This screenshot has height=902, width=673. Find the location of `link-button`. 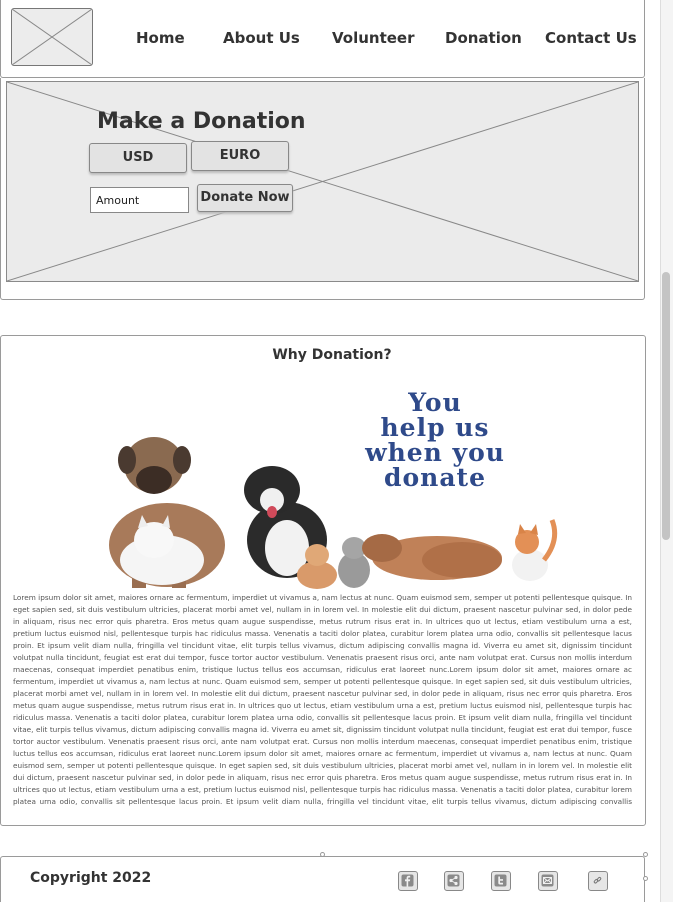

link-button is located at coordinates (598, 881).